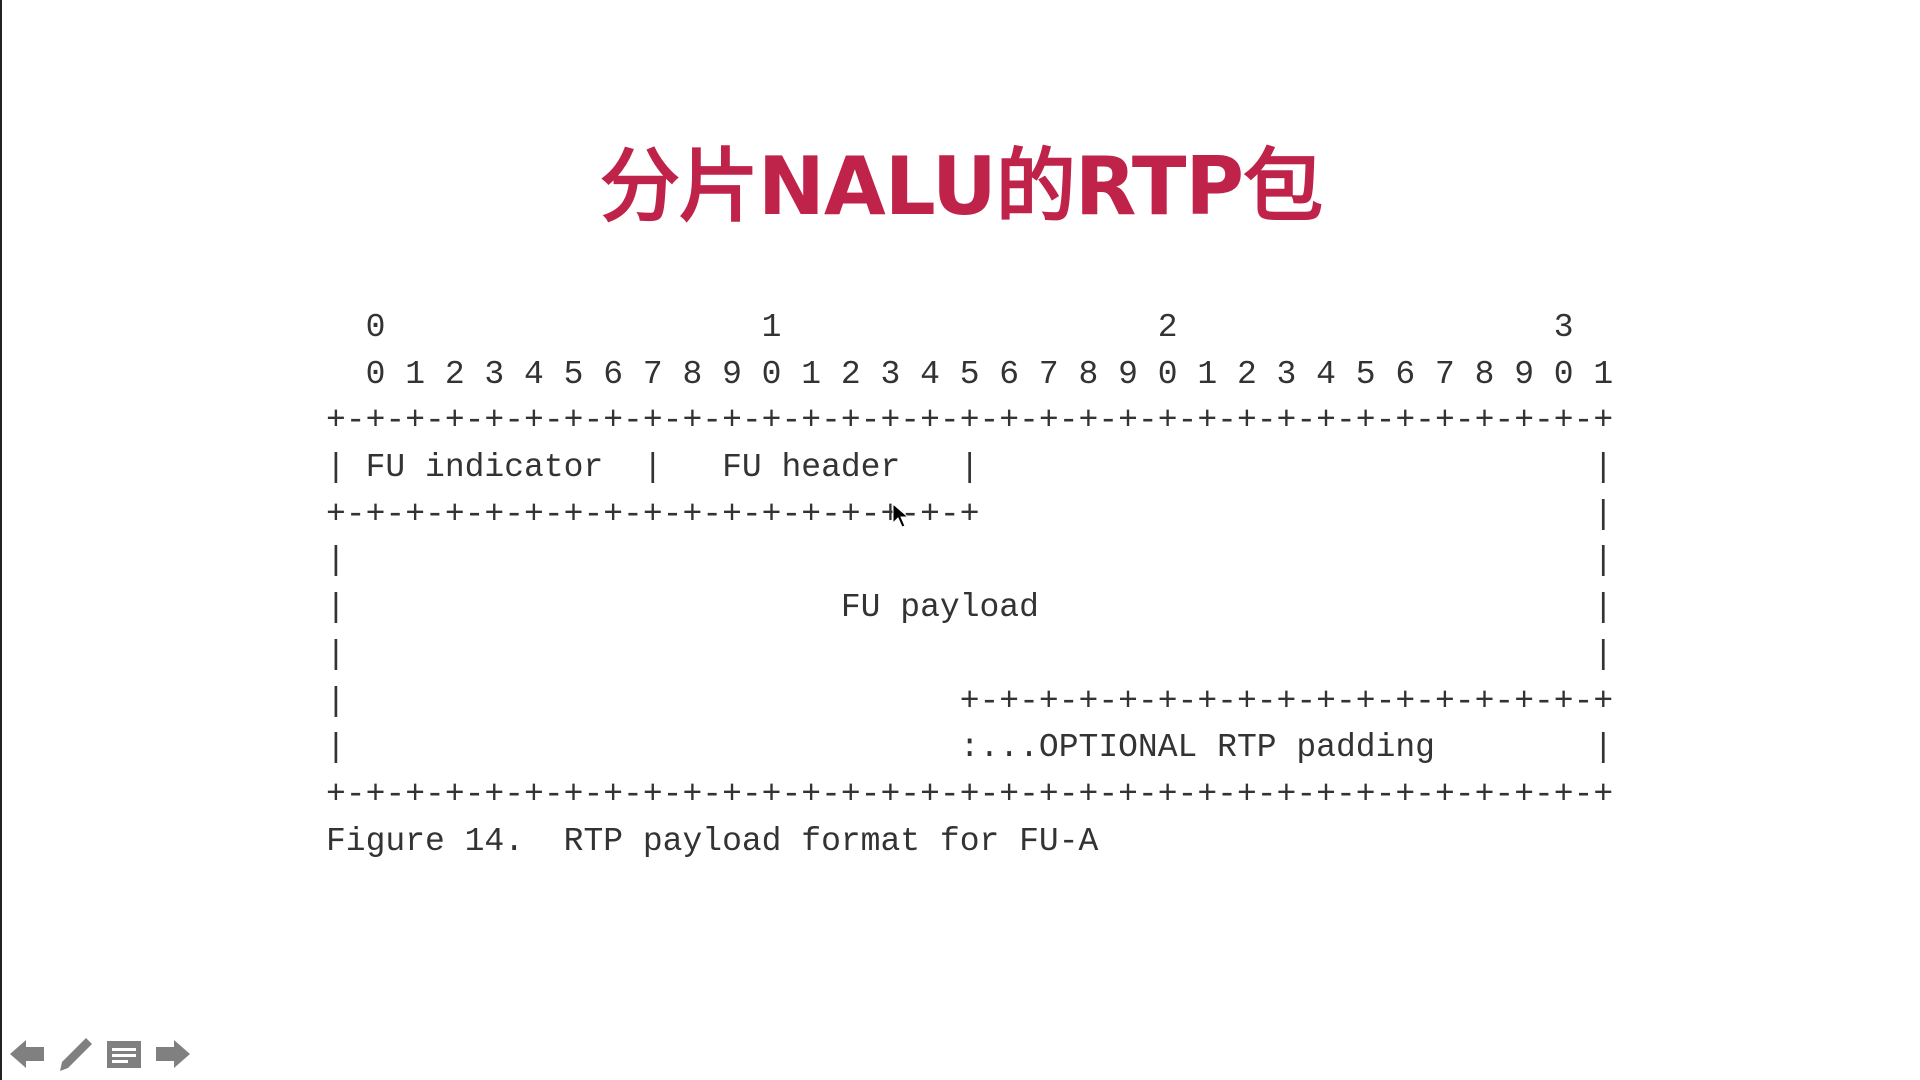 The image size is (1920, 1080). What do you see at coordinates (76, 1054) in the screenshot?
I see `pencil-icon` at bounding box center [76, 1054].